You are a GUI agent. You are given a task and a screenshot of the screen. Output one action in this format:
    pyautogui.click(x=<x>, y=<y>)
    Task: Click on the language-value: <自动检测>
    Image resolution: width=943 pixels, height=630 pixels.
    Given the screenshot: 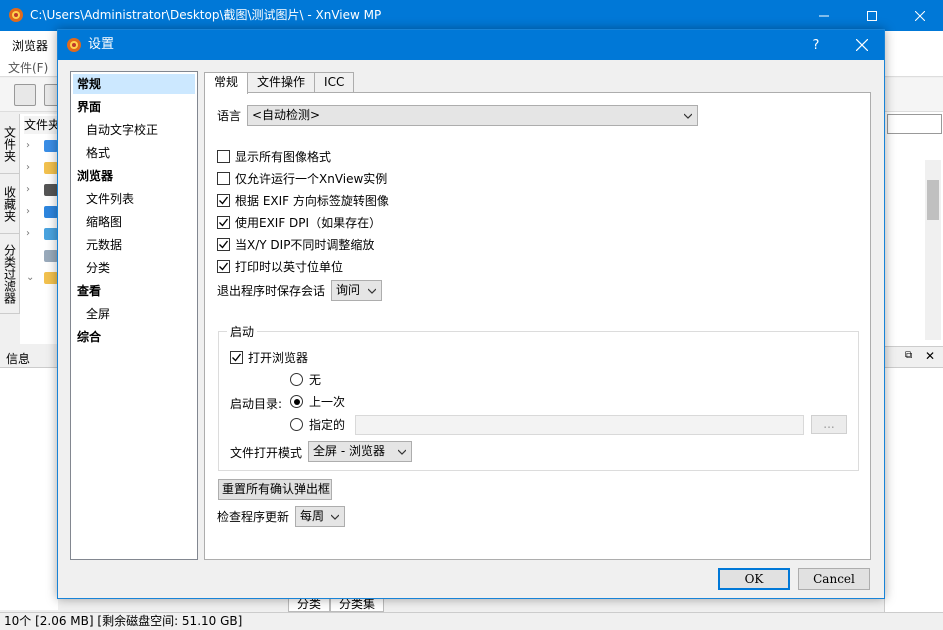 What is the action you would take?
    pyautogui.click(x=286, y=115)
    